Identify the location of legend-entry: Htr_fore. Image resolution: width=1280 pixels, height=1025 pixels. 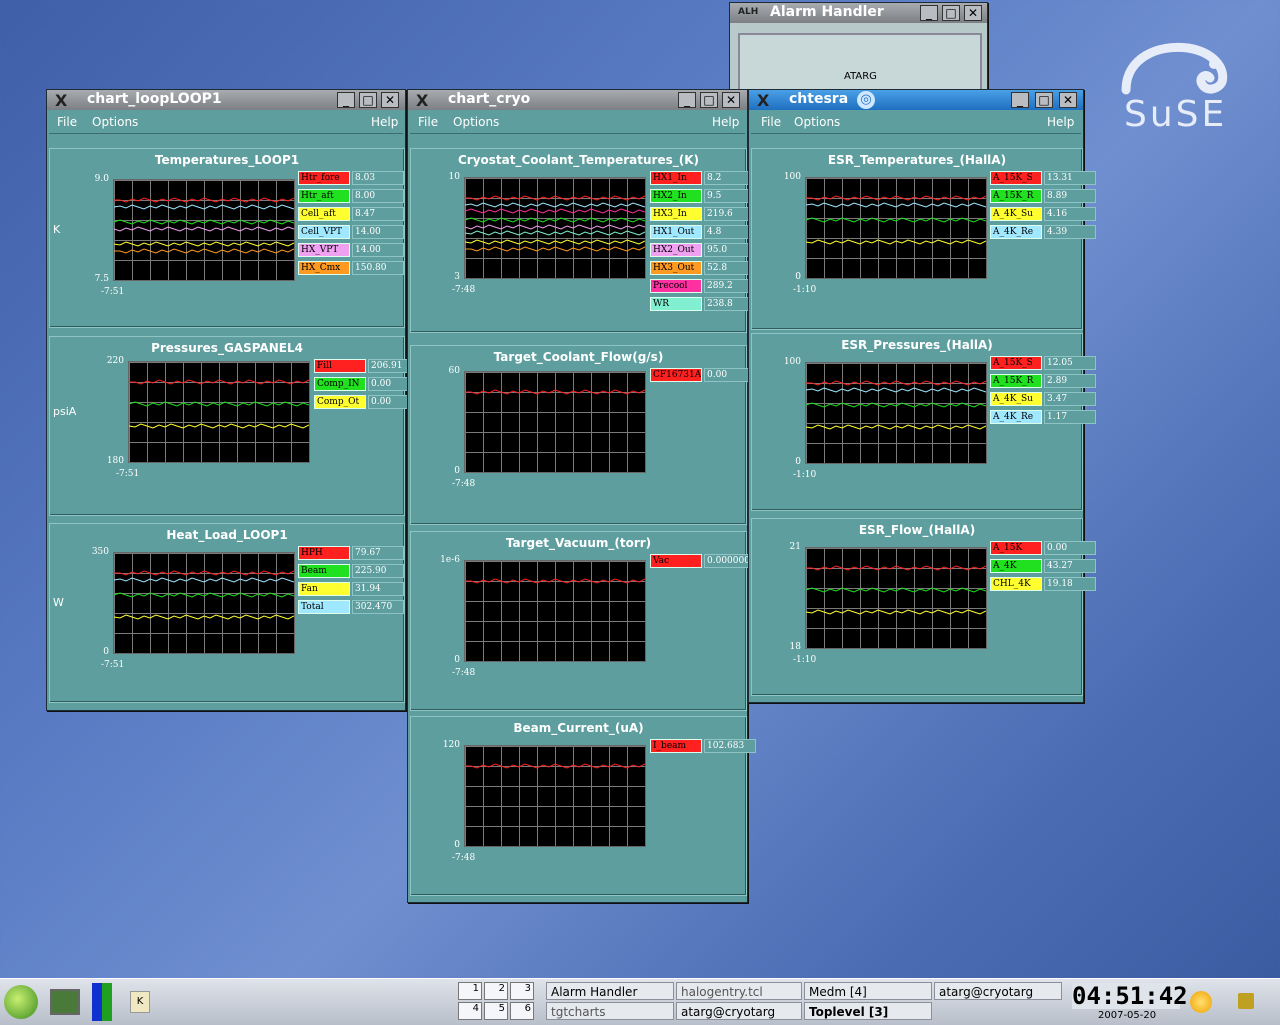
(324, 178).